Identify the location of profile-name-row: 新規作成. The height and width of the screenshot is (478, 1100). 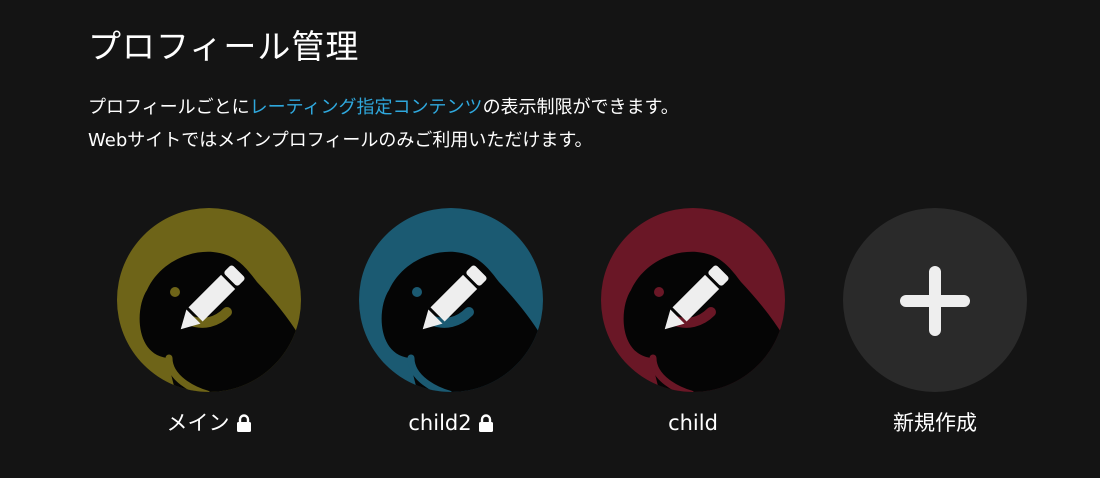
(935, 423).